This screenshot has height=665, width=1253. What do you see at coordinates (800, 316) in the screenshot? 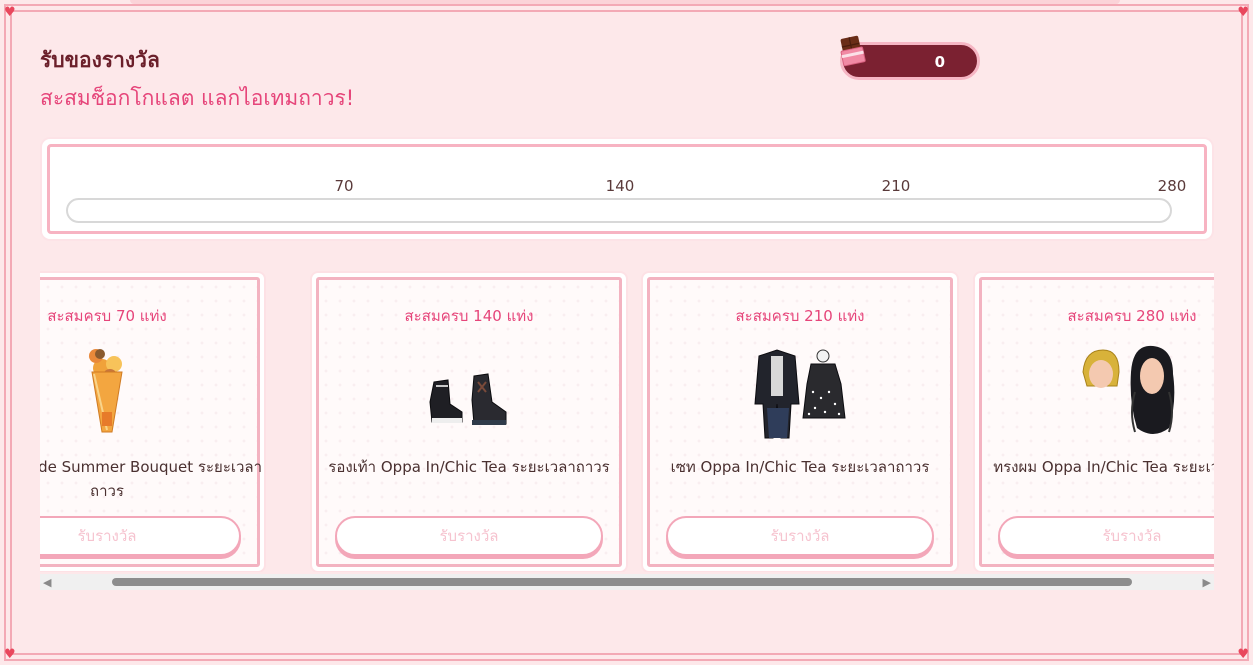
I see `reward-requirement: สะสมครบ 210 แท่ง` at bounding box center [800, 316].